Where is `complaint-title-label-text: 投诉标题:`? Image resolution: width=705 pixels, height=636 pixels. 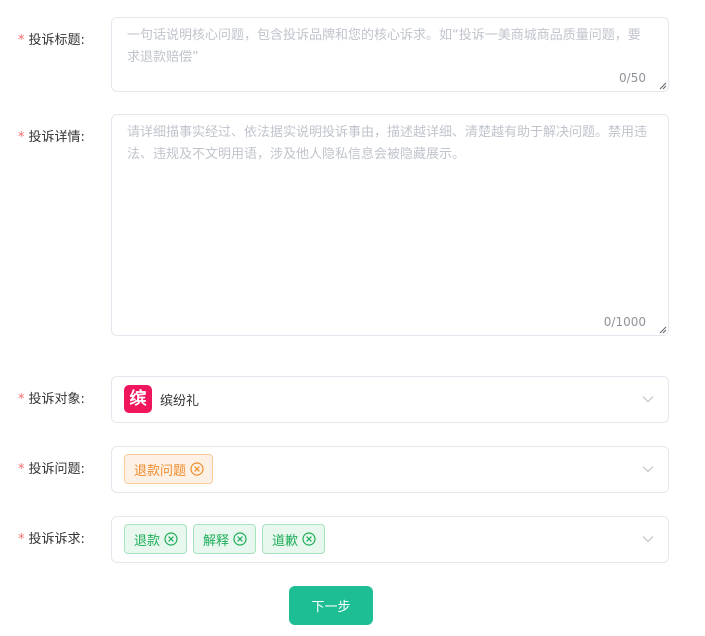
complaint-title-label-text: 投诉标题: is located at coordinates (56, 40).